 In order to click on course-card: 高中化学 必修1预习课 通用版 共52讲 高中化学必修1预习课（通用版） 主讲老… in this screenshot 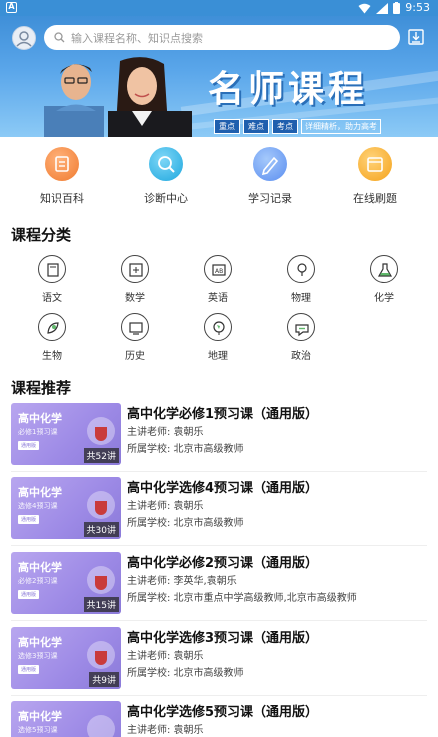, I will do `click(219, 435)`.